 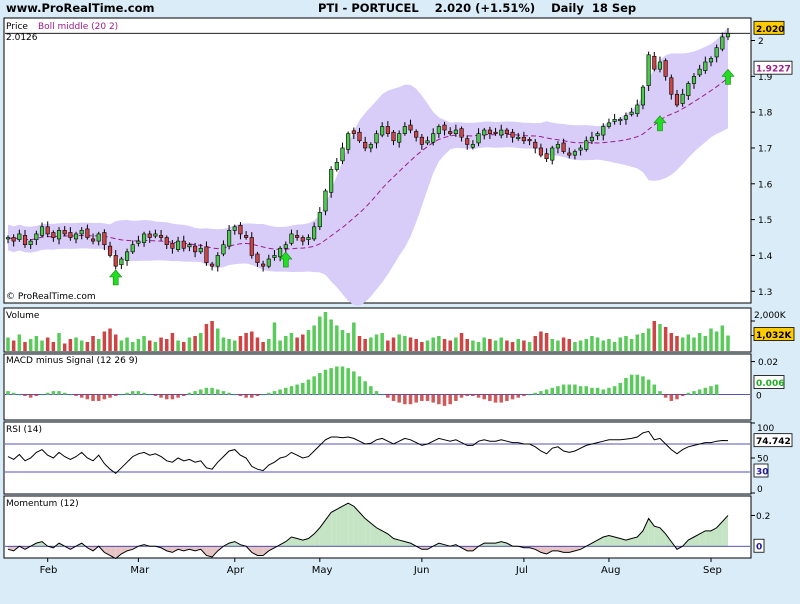 What do you see at coordinates (765, 257) in the screenshot?
I see `price-tick-label: 1.4` at bounding box center [765, 257].